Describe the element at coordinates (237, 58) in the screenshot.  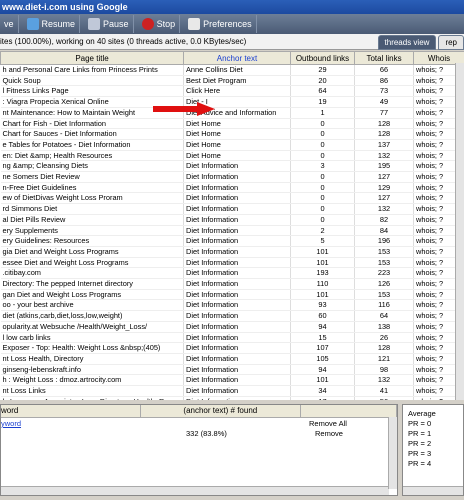
I see `column-header-anchor-text: Anchor text` at that location.